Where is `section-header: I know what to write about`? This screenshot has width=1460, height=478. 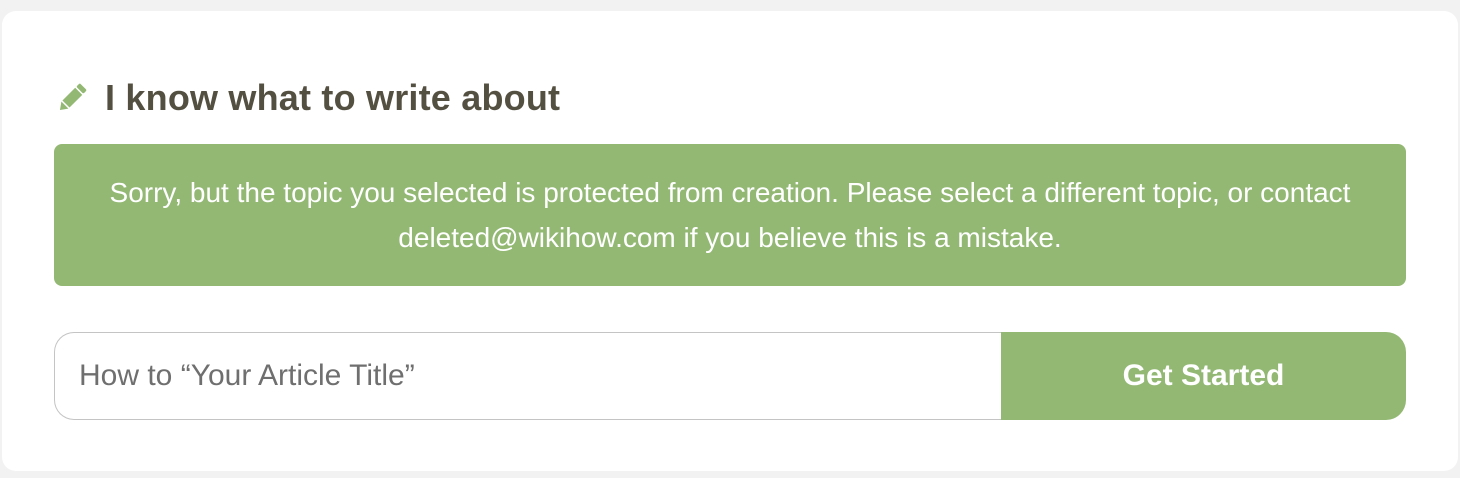
section-header: I know what to write about is located at coordinates (307, 98).